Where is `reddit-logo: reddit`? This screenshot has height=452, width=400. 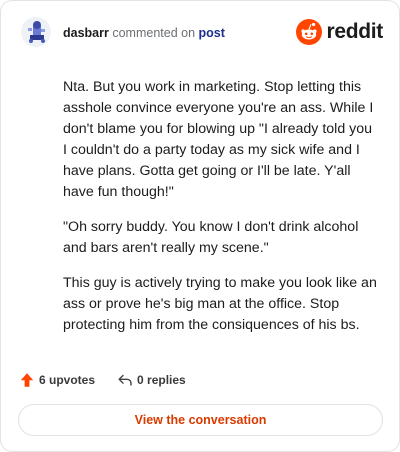
reddit-logo: reddit is located at coordinates (339, 32).